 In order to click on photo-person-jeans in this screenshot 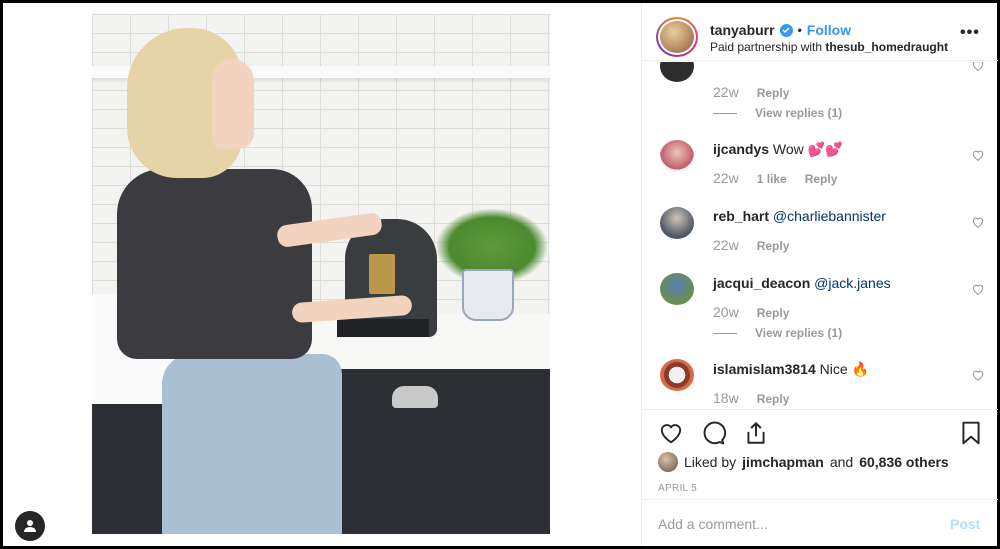, I will do `click(252, 444)`.